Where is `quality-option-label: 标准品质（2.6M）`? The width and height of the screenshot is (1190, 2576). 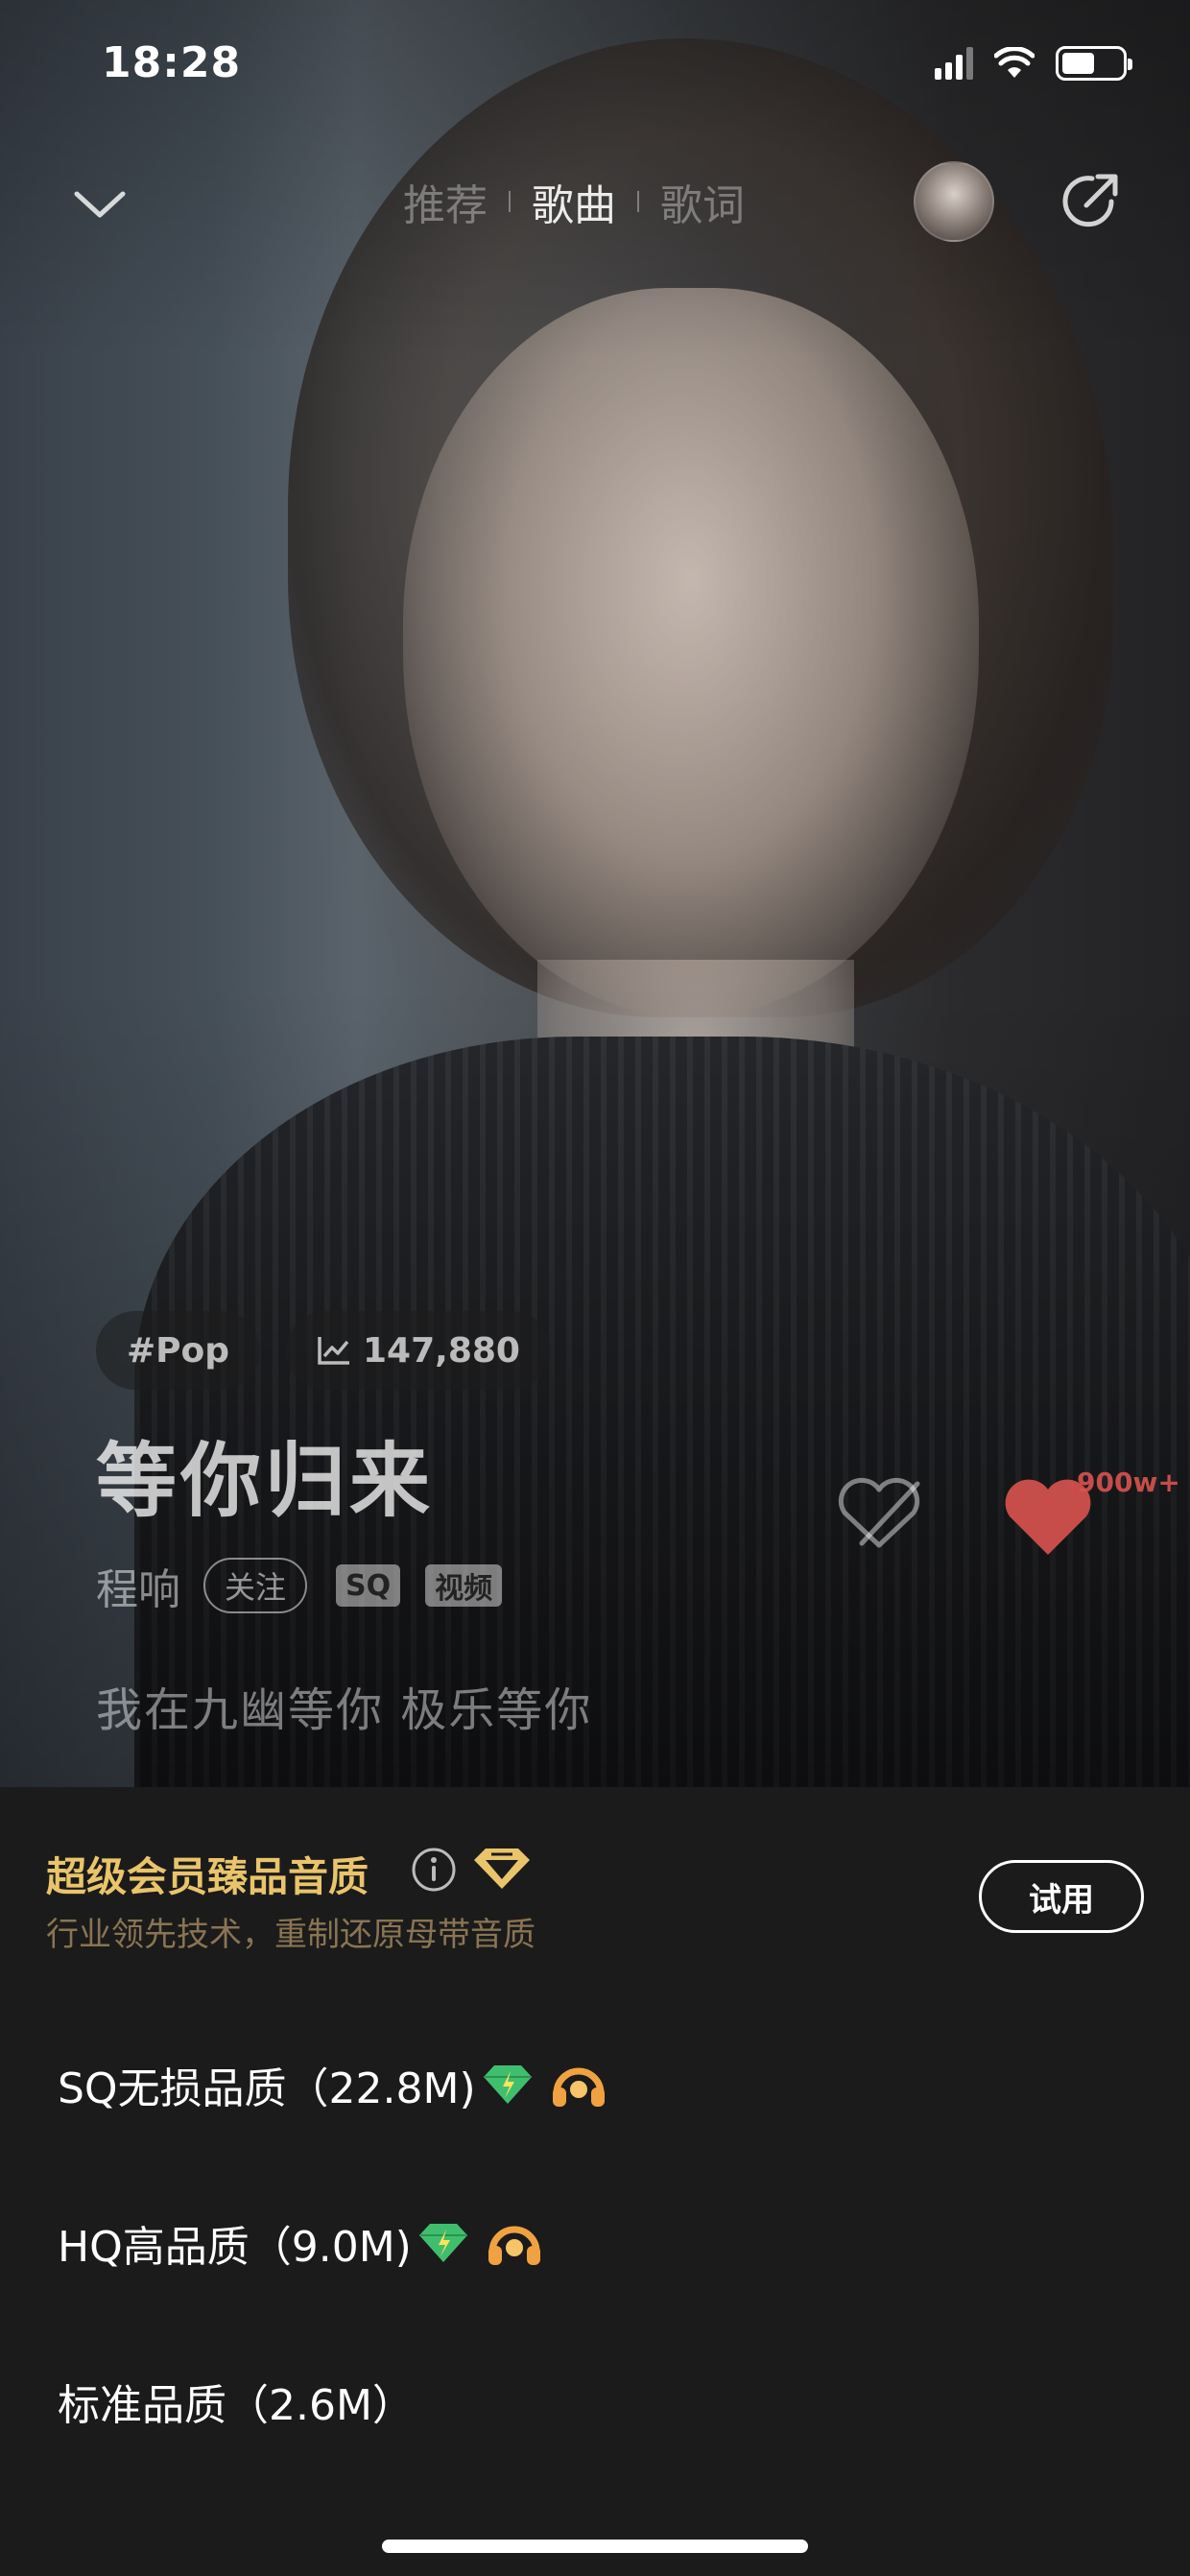
quality-option-label: 标准品质（2.6M） is located at coordinates (237, 2405).